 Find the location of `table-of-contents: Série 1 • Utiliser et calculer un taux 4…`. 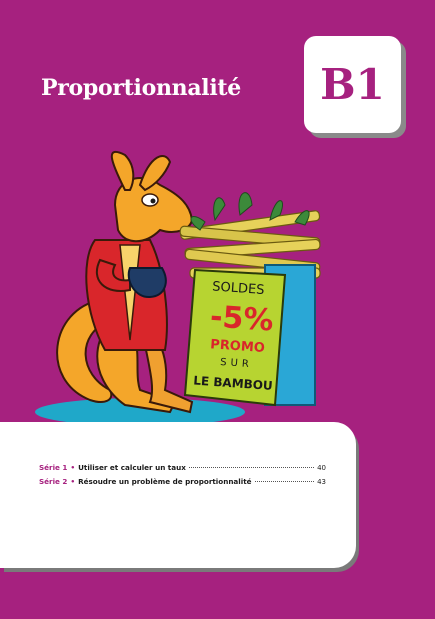

table-of-contents: Série 1 • Utiliser et calculer un taux 4… is located at coordinates (182, 475).